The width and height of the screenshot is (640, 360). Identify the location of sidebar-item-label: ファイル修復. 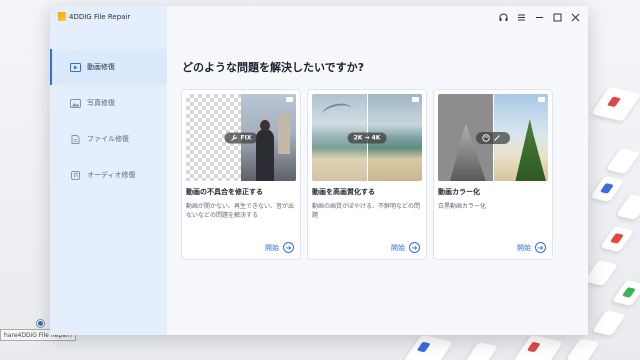
(108, 139).